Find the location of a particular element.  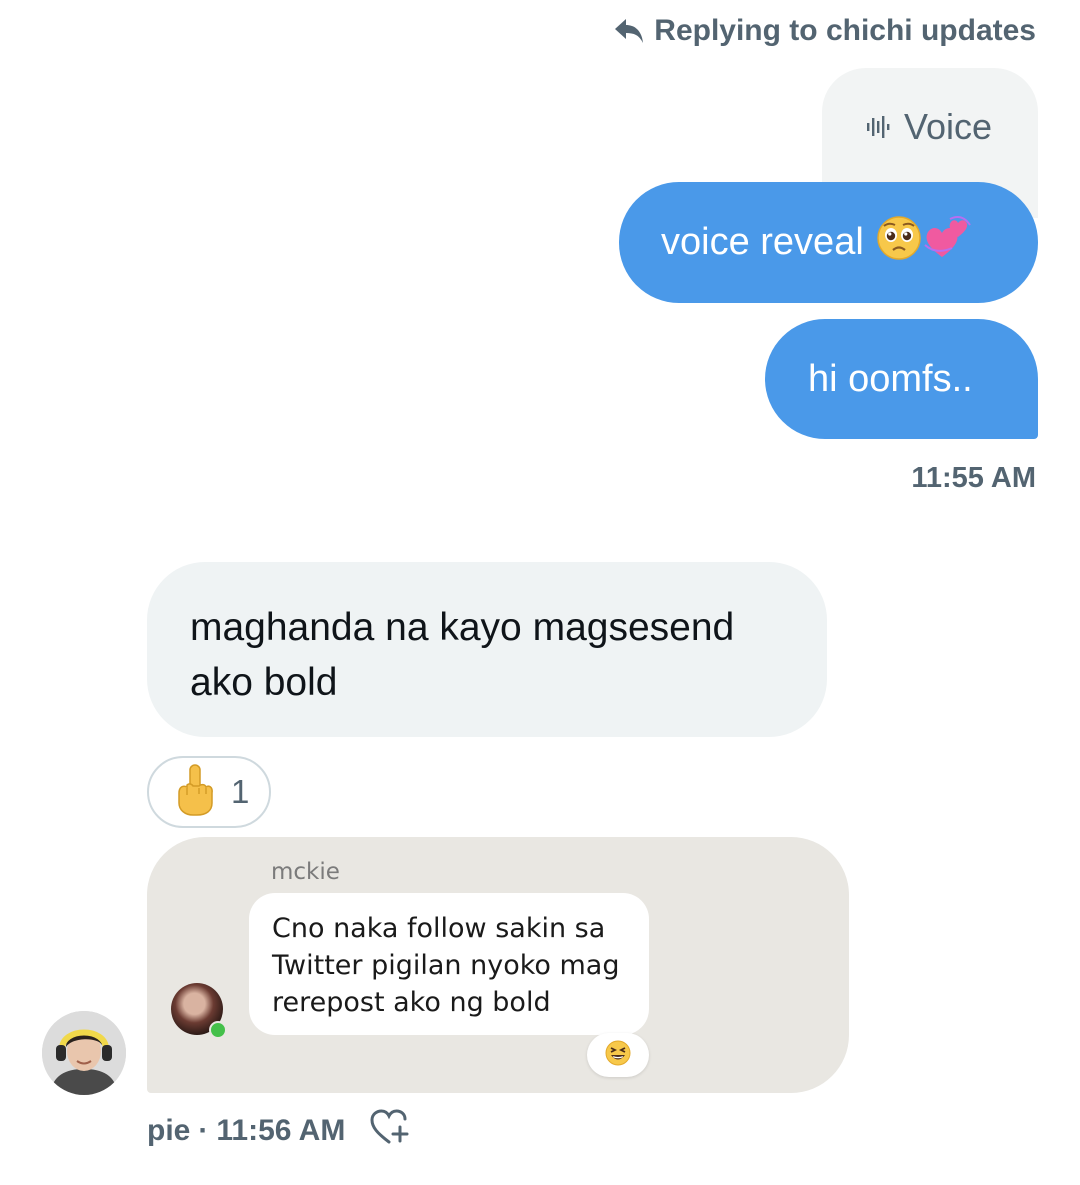

incoming-message-bubble: maghanda na kayo magsesend ako bold is located at coordinates (487, 649).